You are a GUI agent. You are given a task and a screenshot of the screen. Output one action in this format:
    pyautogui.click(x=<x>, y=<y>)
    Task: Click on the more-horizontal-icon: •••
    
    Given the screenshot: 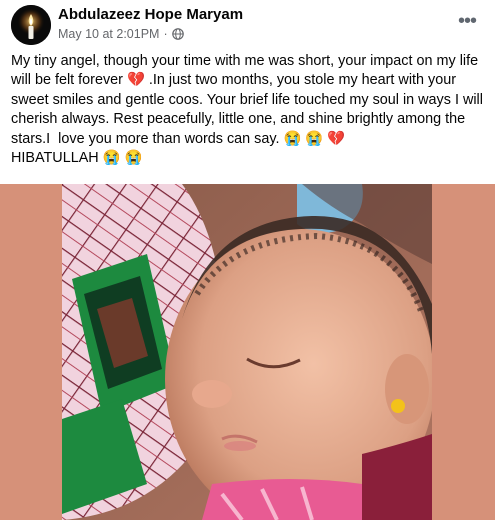 What is the action you would take?
    pyautogui.click(x=467, y=21)
    